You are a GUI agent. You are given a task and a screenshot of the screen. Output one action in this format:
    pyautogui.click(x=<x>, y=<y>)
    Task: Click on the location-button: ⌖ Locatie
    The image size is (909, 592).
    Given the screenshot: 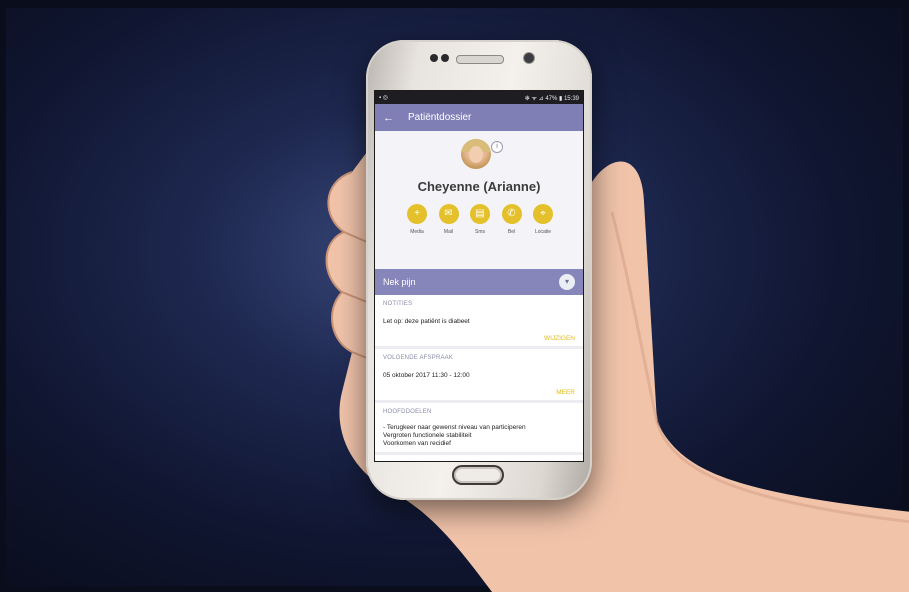 What is the action you would take?
    pyautogui.click(x=543, y=219)
    